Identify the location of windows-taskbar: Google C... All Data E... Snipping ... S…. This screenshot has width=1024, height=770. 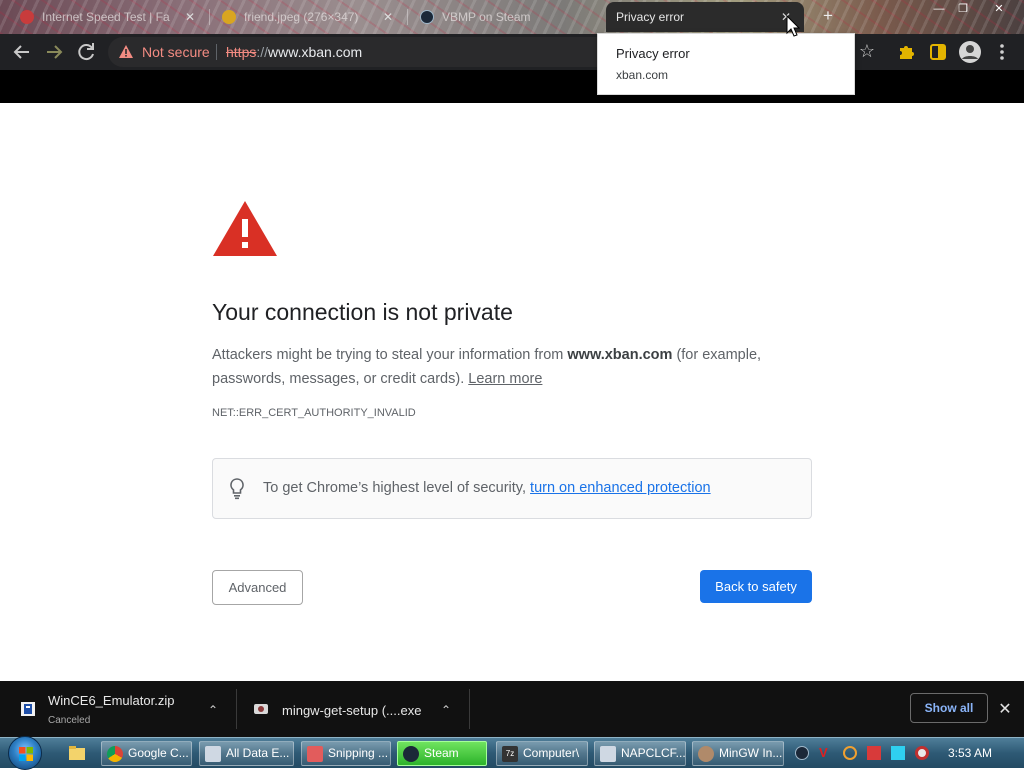
(512, 753).